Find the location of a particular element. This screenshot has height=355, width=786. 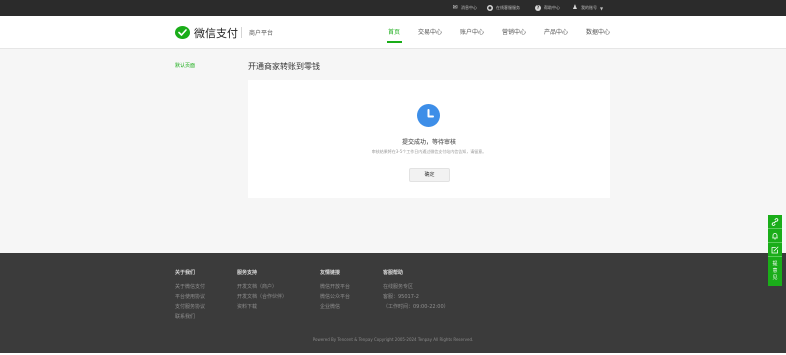

footer-column-support: 服务支持 开发文档（商户） 开发文档（合作伙伴） 资料下载 is located at coordinates (262, 291).